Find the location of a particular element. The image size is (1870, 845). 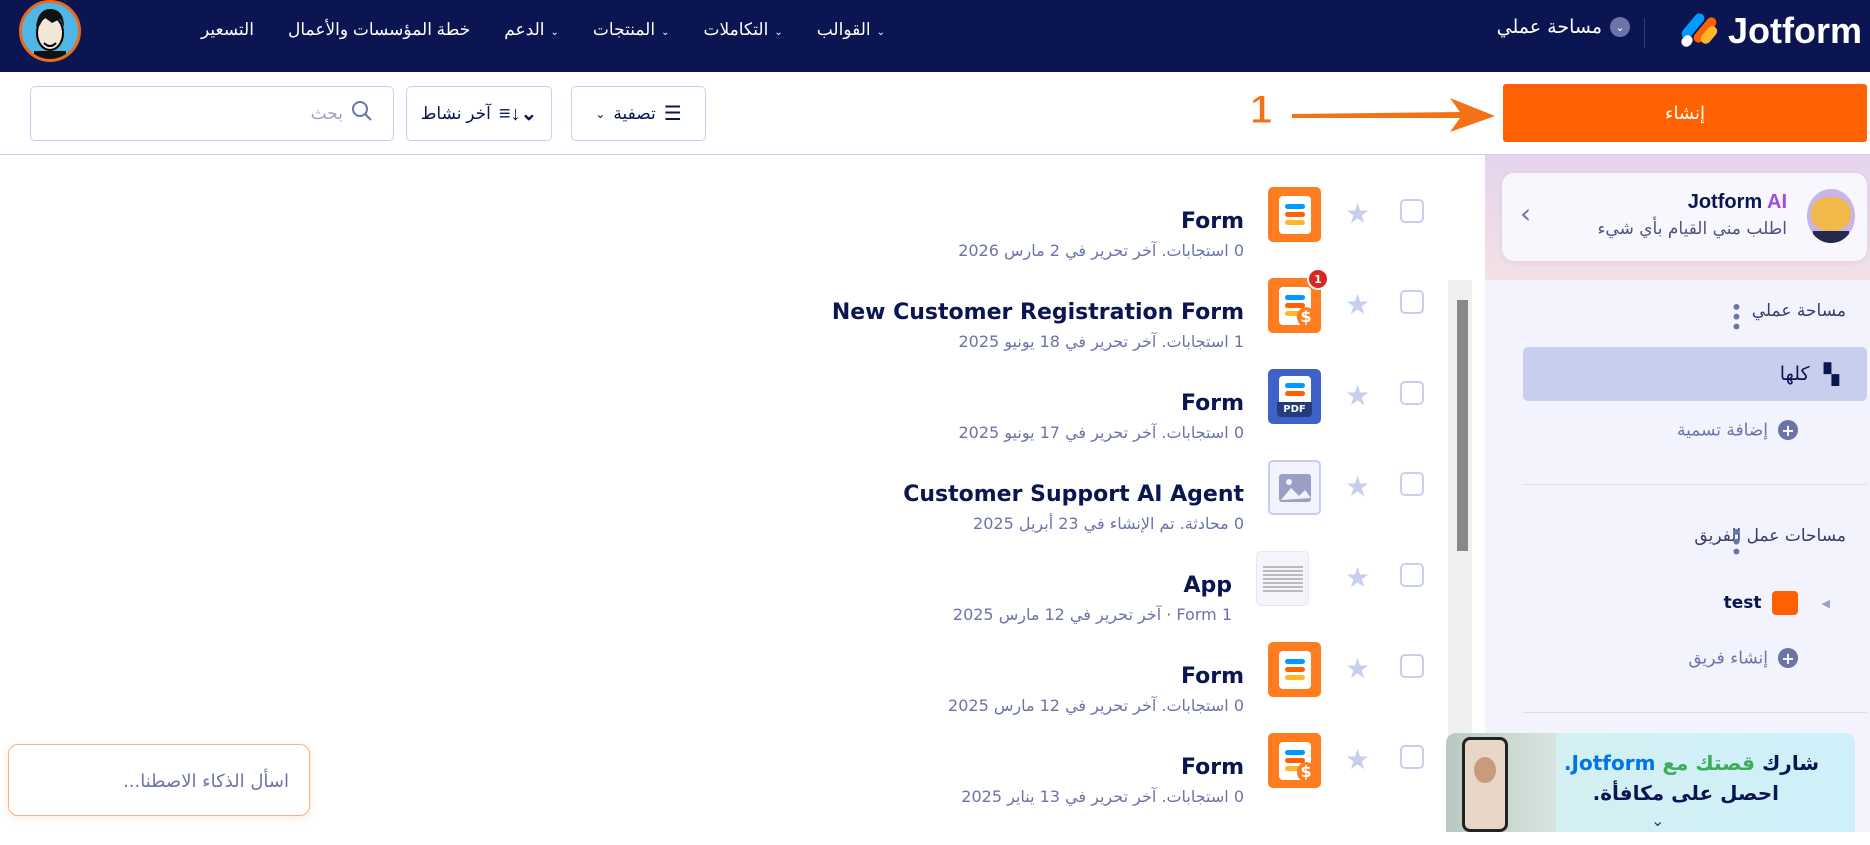

asset-meta: 0 استجابات. آخر تحرير في 13 يناير 2025 is located at coordinates (1102, 796).